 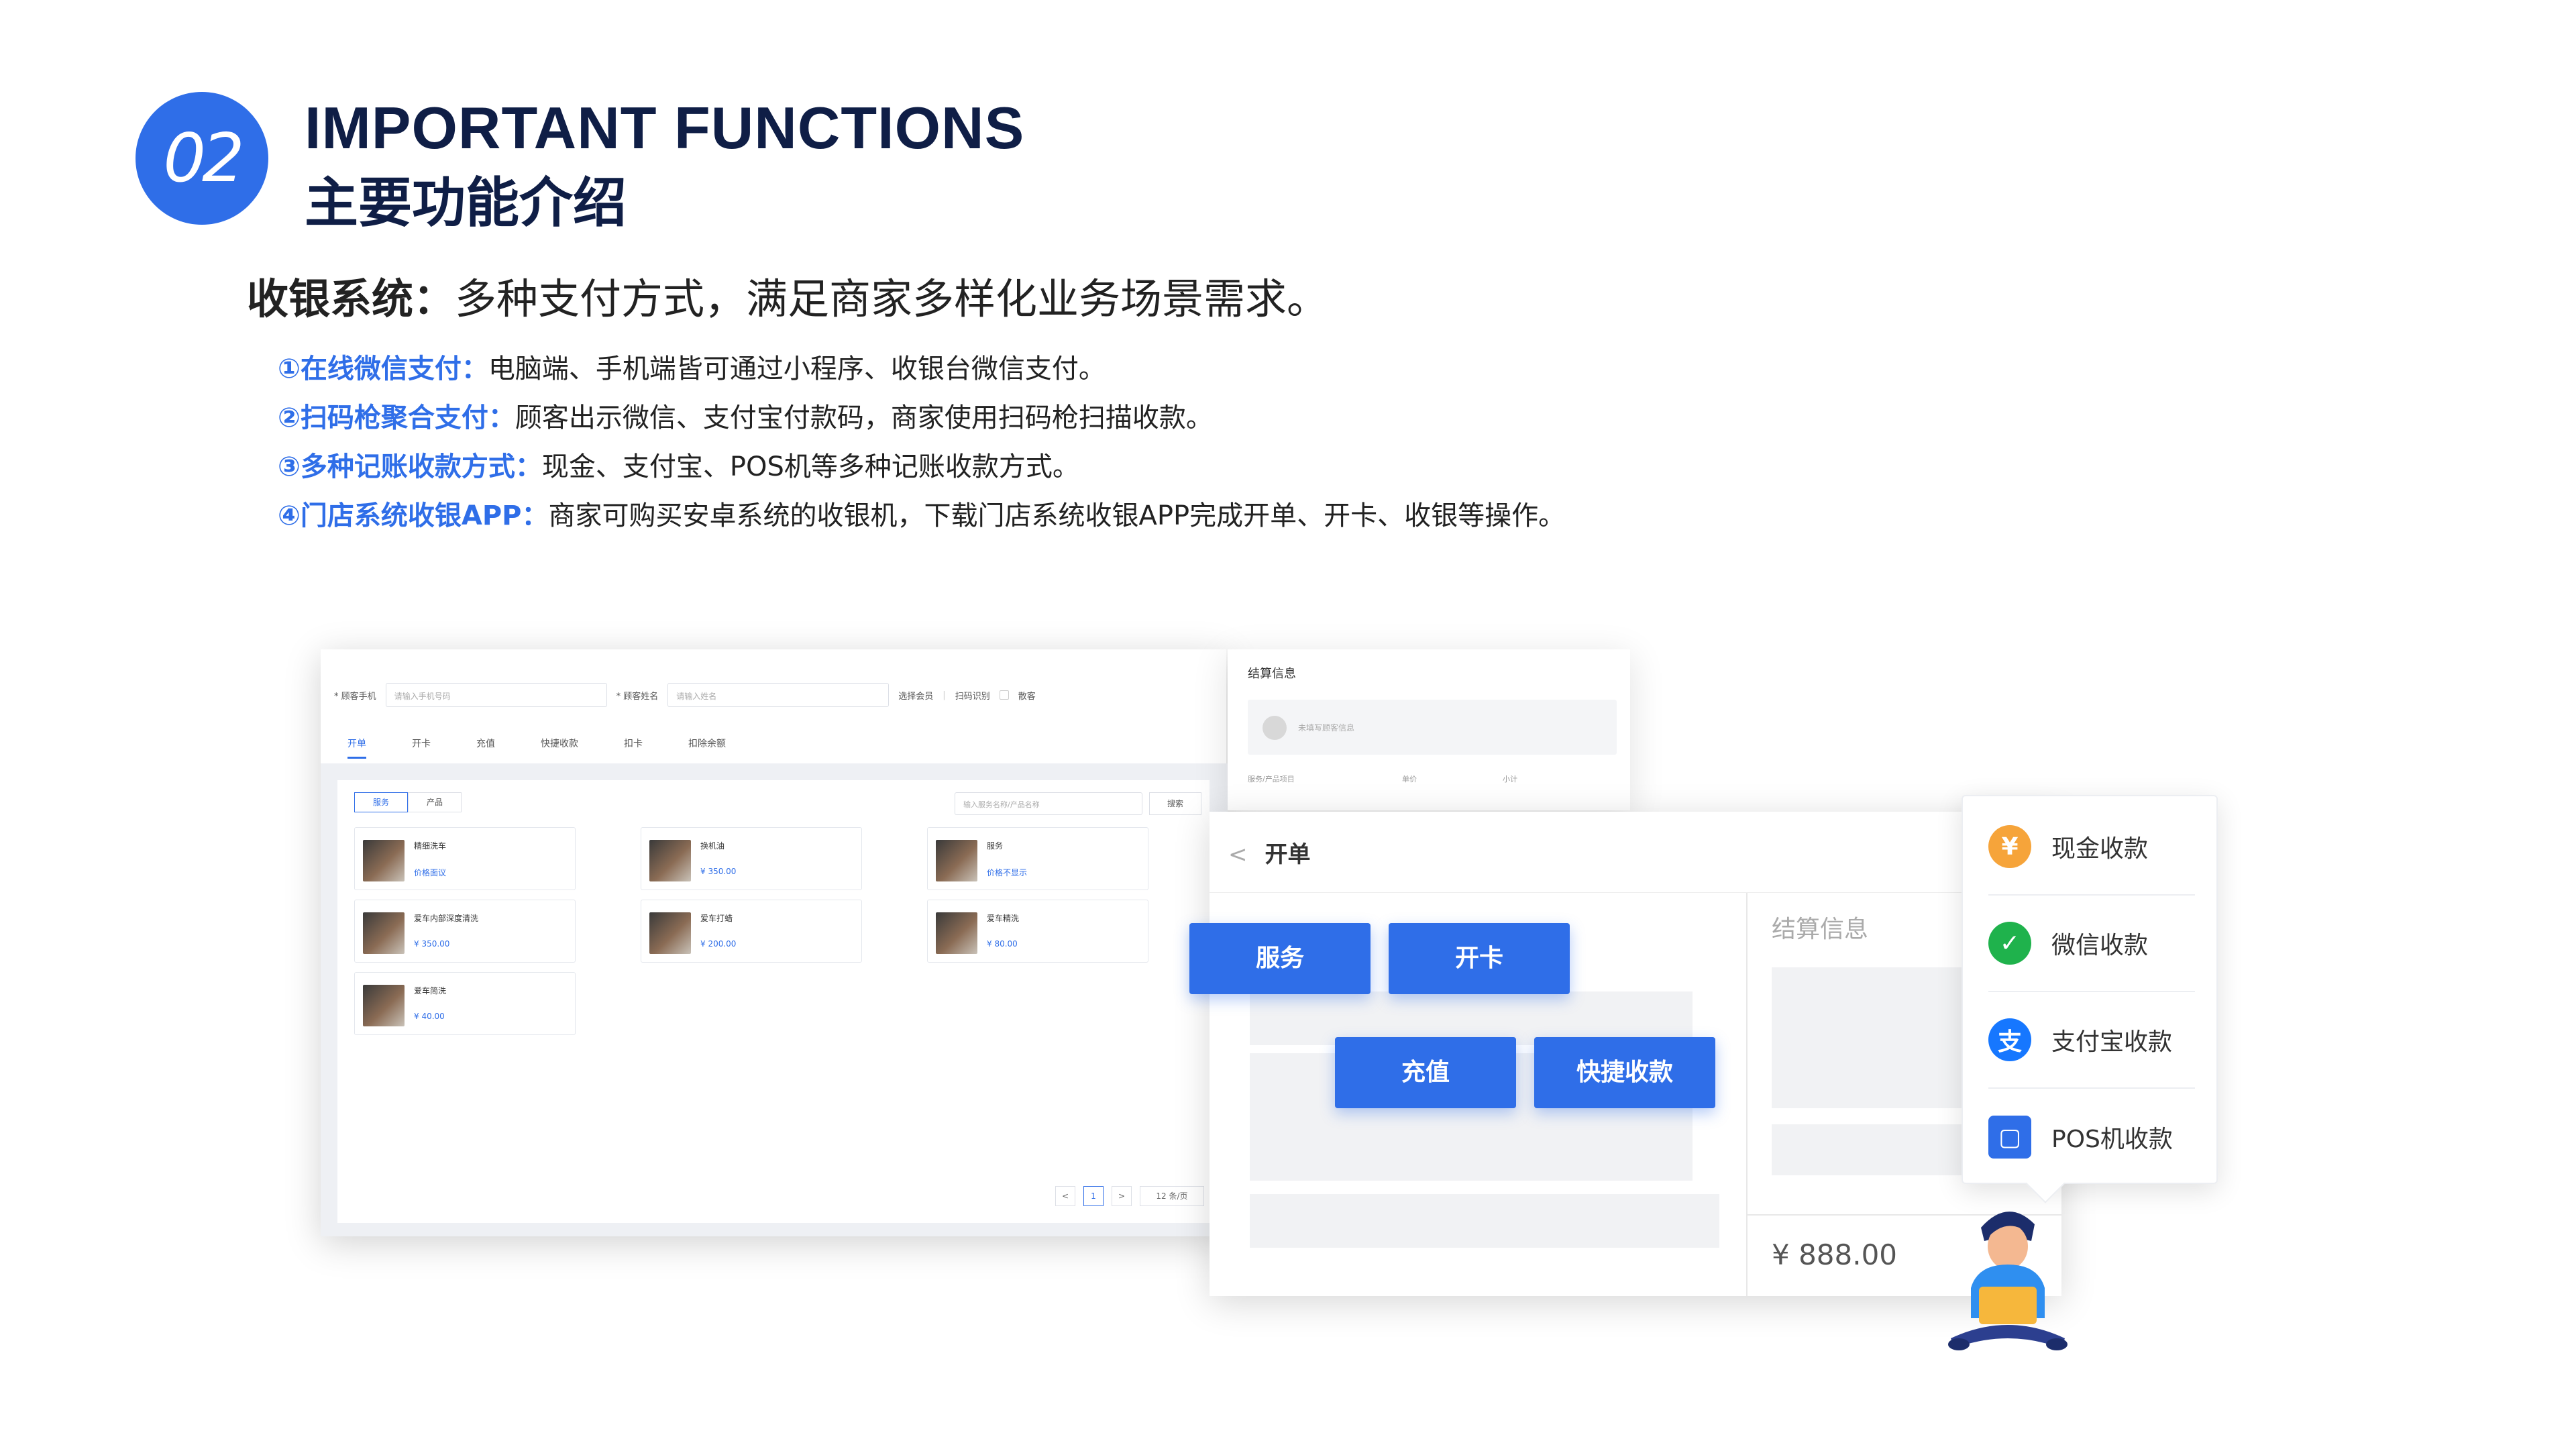 What do you see at coordinates (1425, 1072) in the screenshot?
I see `recharge-button: 充值` at bounding box center [1425, 1072].